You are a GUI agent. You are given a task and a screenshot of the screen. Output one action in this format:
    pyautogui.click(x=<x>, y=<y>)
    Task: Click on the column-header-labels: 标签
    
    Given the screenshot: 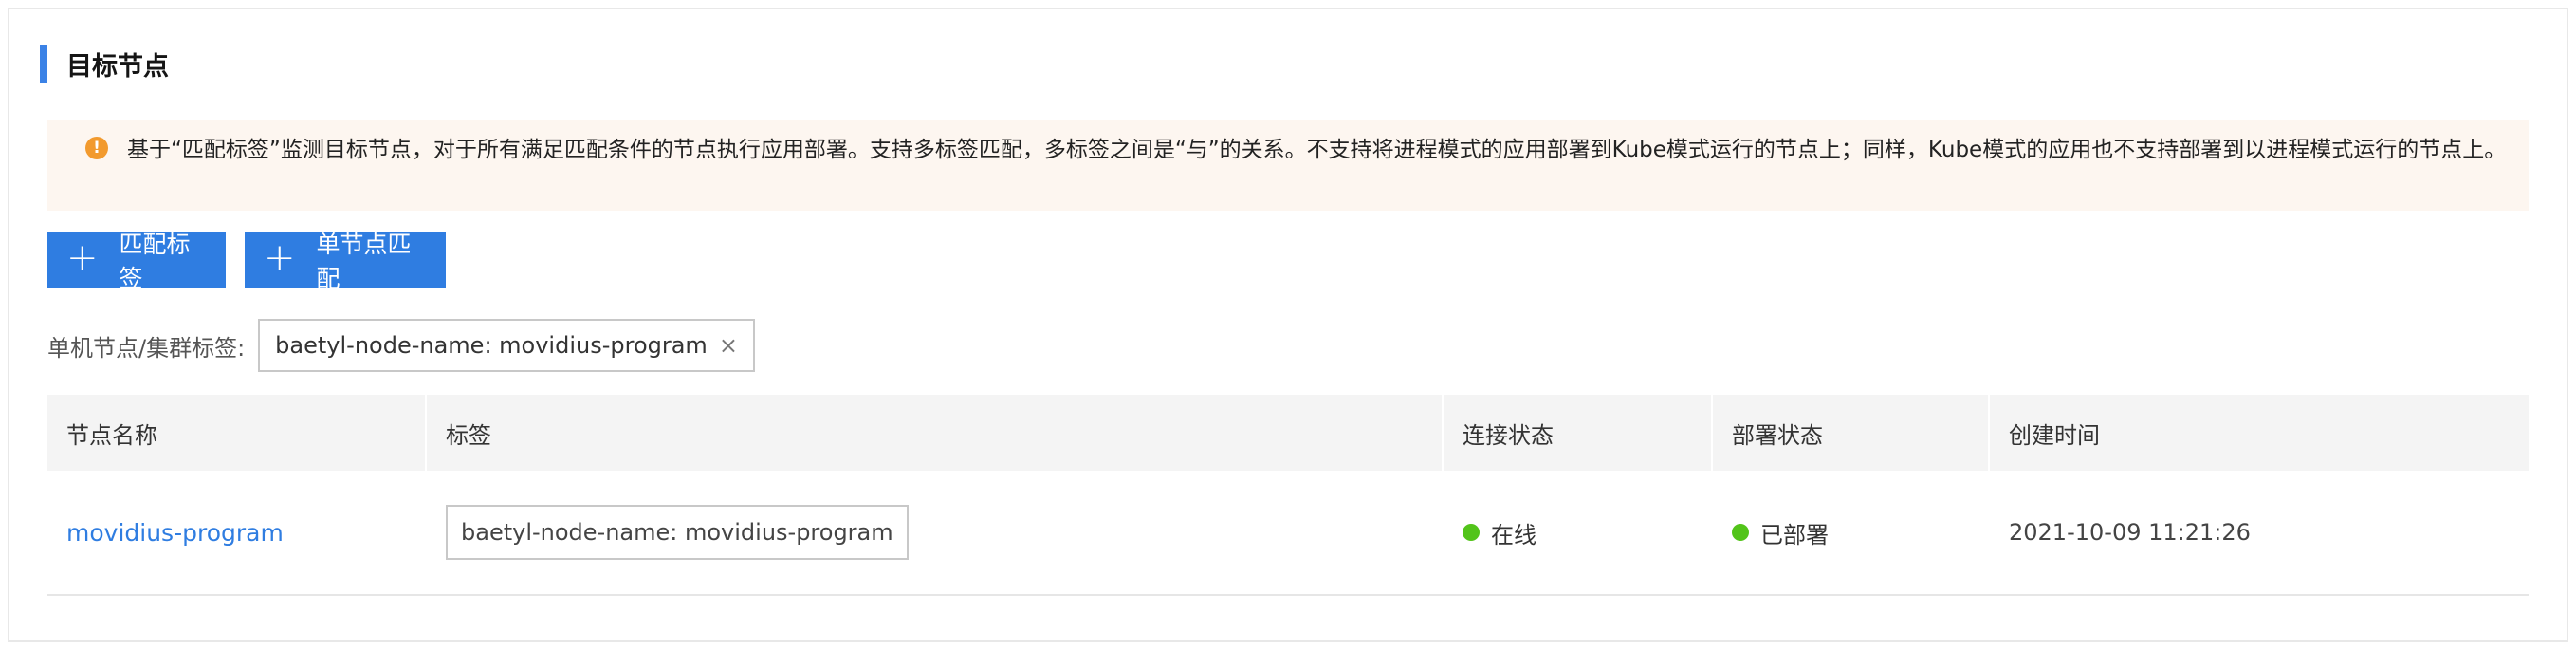 What is the action you would take?
    pyautogui.click(x=935, y=433)
    